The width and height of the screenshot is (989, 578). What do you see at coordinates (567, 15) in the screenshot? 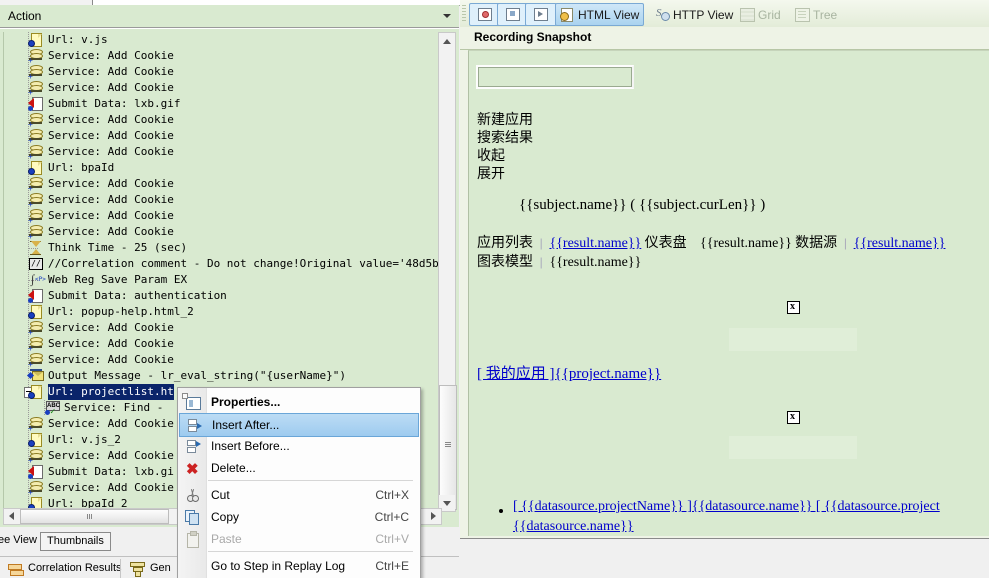
I see `html-view-icon` at bounding box center [567, 15].